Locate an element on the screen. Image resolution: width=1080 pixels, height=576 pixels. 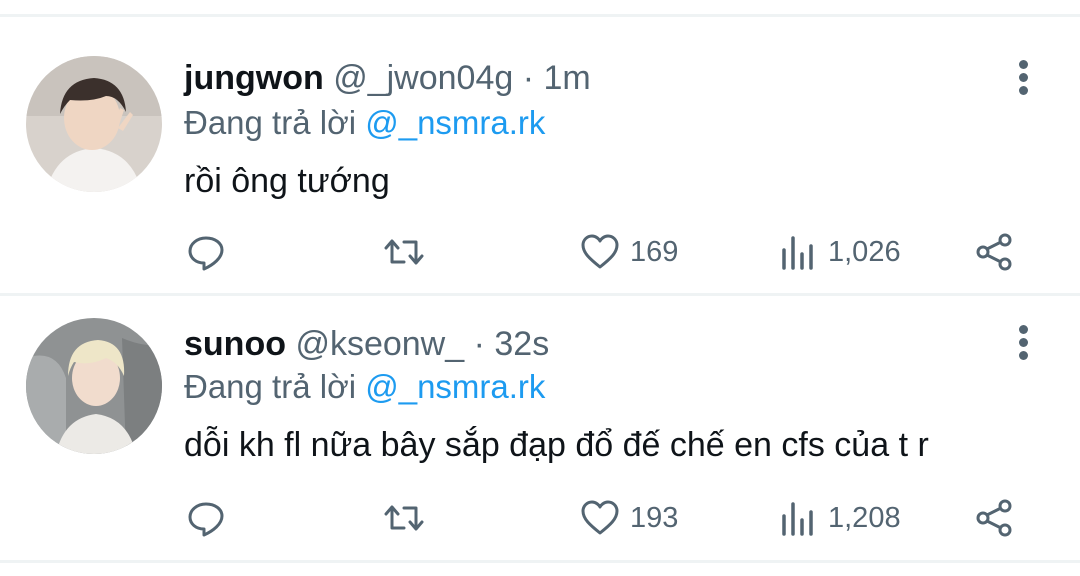
tweet-header: sunoo @kseonw_ · 32s is located at coordinates (366, 344).